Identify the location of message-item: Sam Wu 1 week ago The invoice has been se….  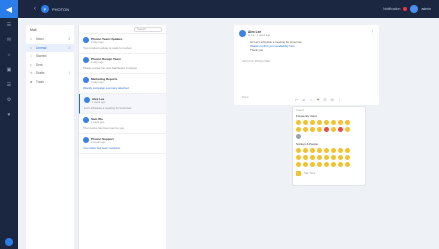
(122, 124).